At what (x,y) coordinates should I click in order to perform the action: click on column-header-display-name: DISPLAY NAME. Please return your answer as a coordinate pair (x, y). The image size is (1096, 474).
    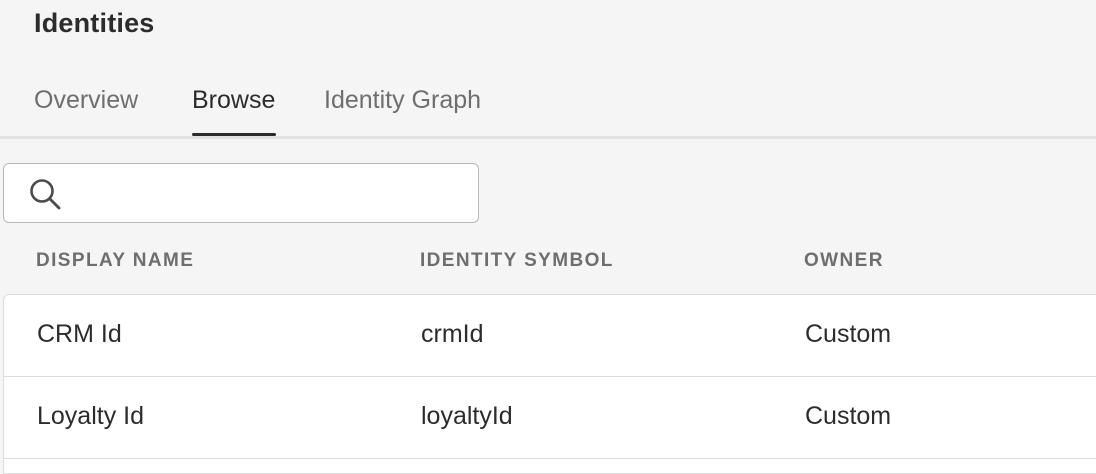
    Looking at the image, I should click on (115, 261).